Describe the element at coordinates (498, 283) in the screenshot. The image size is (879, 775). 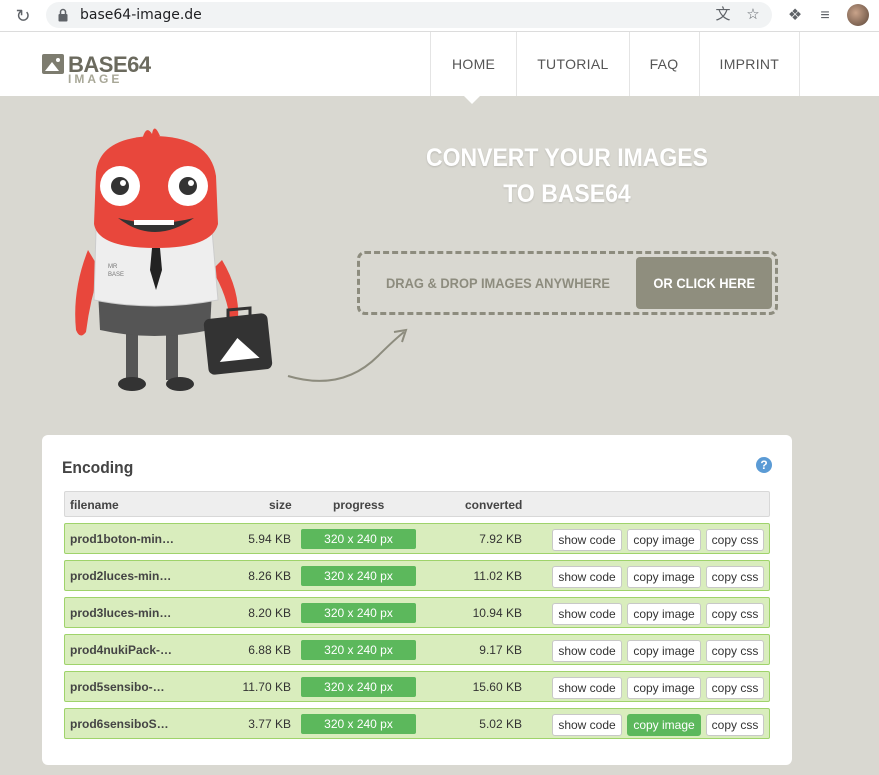
I see `dropzone-label: DRAG & DROP IMAGES ANYWHERE` at that location.